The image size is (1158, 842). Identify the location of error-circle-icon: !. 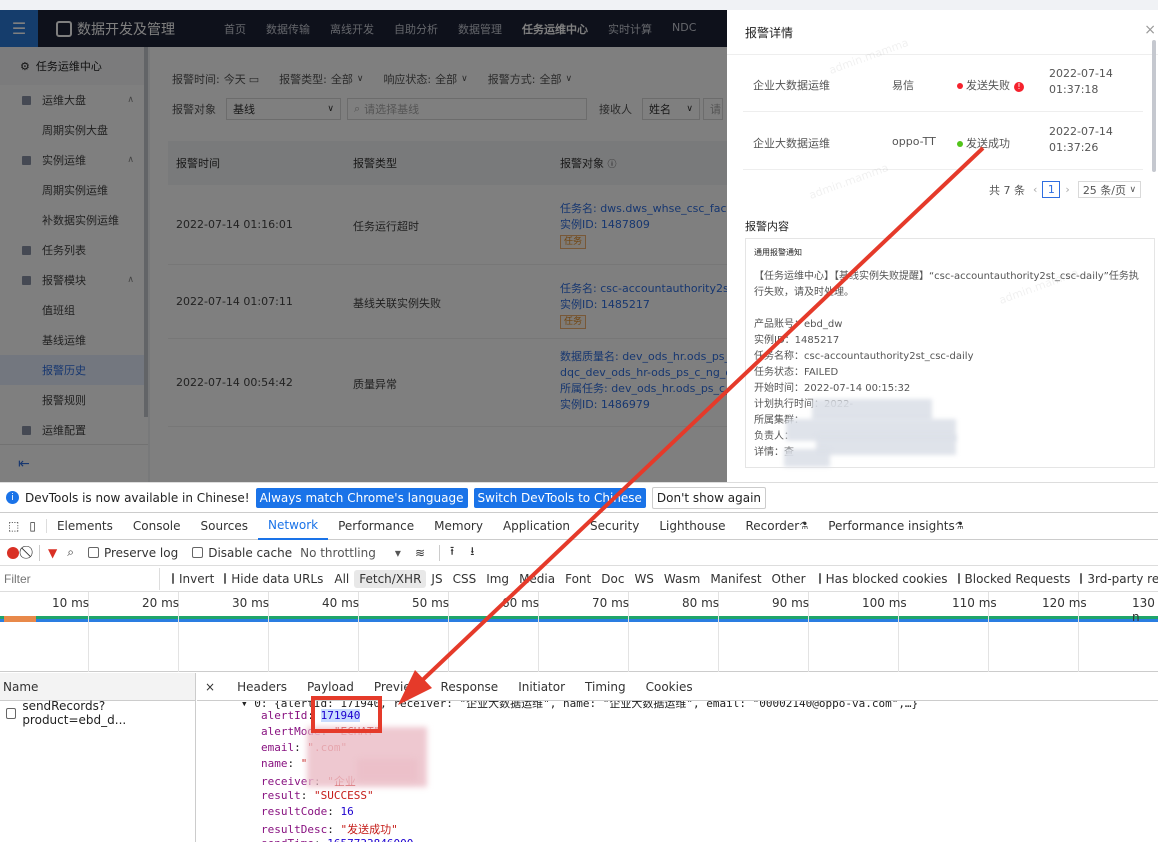
(1019, 87).